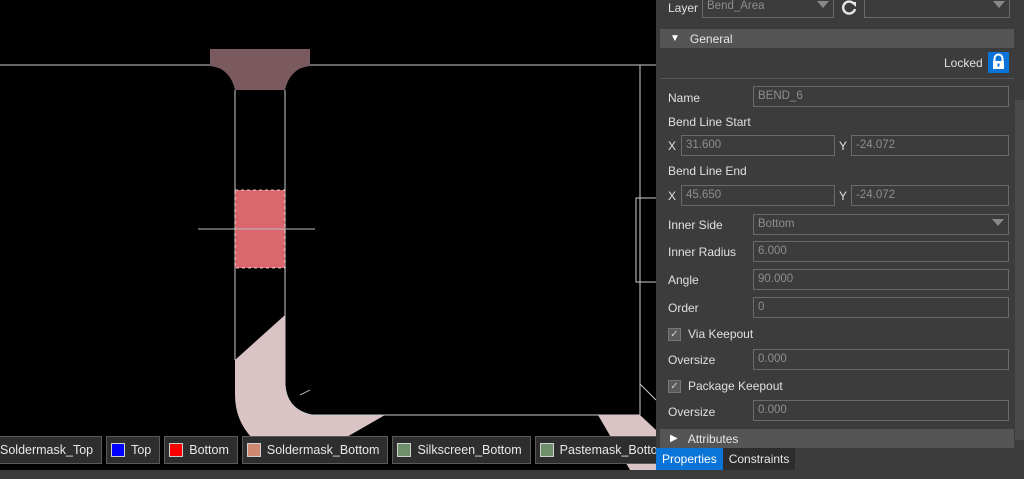  Describe the element at coordinates (881, 307) in the screenshot. I see `order-field: 0` at that location.